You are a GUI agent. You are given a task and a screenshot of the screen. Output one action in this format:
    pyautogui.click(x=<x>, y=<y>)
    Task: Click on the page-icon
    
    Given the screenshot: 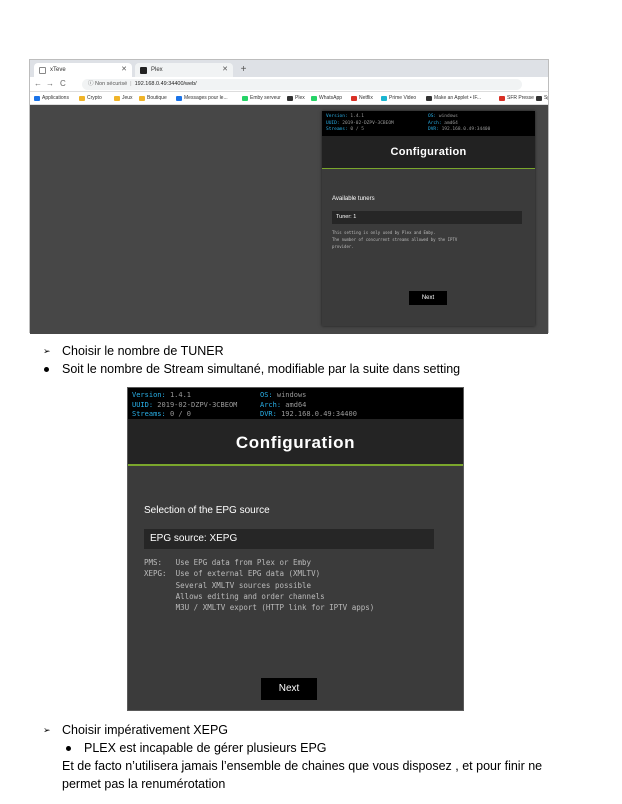 What is the action you would take?
    pyautogui.click(x=42, y=70)
    